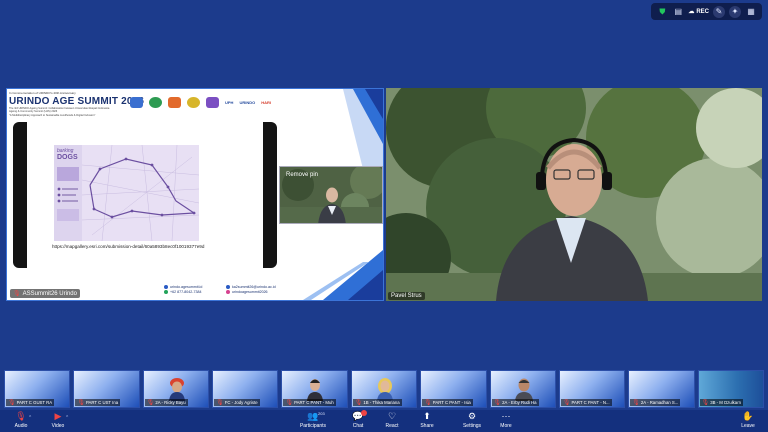 This screenshot has height=432, width=768. I want to click on participant-tile: 🎙 PART C PANT - Muh, so click(314, 389).